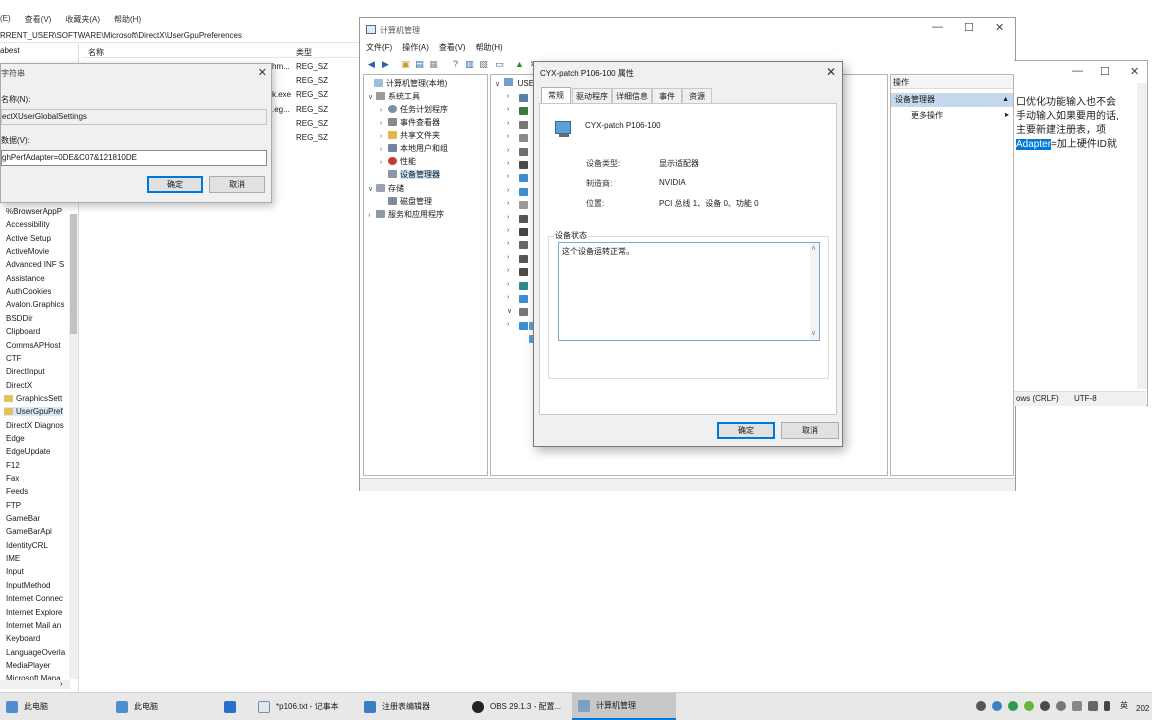 The width and height of the screenshot is (1152, 720). Describe the element at coordinates (237, 184) in the screenshot. I see `cancel-button: 取消` at that location.